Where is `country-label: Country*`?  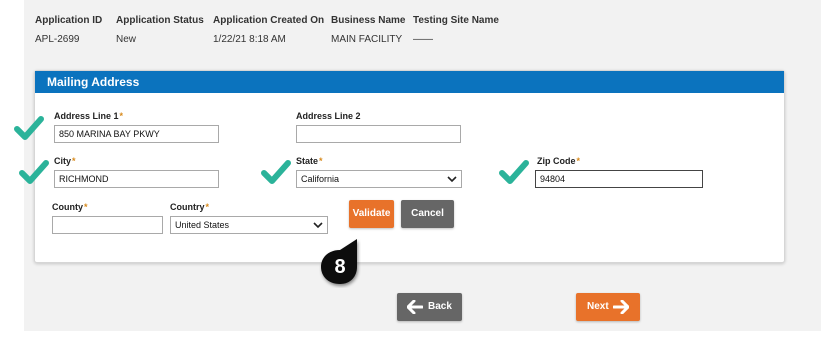
country-label: Country* is located at coordinates (189, 207).